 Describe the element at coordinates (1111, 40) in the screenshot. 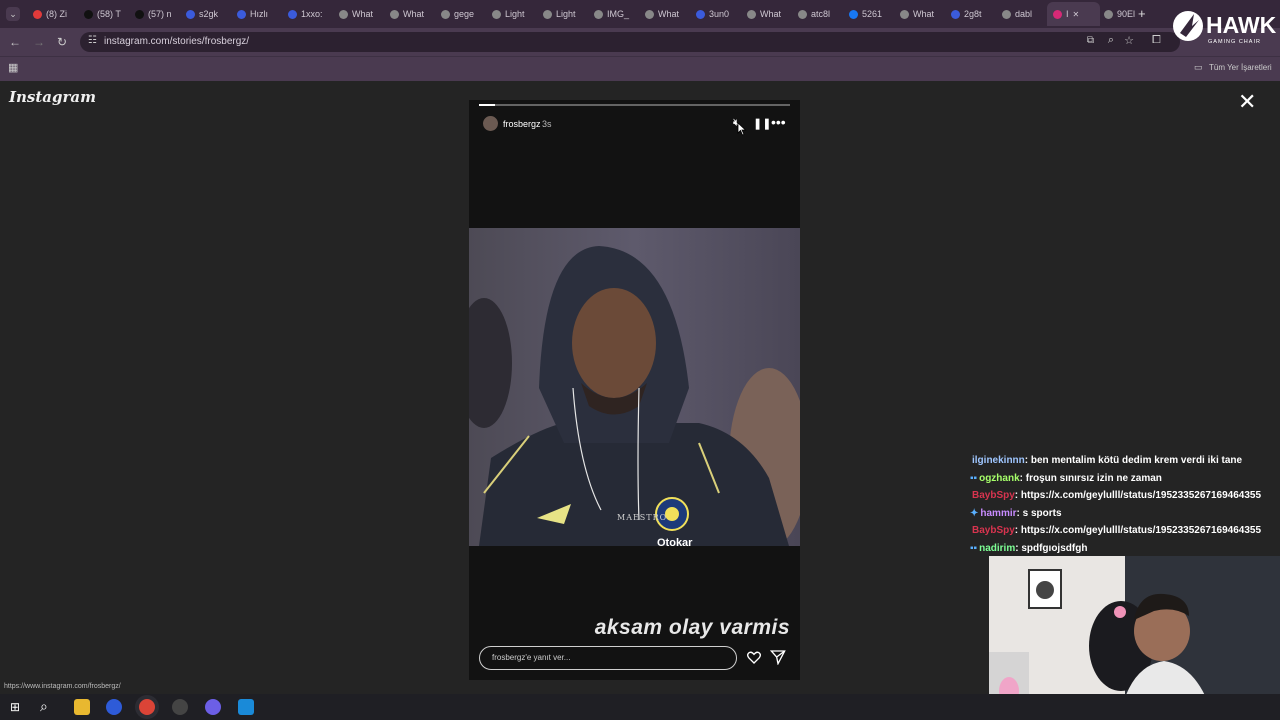

I see `zoom-icon: ⌕` at that location.